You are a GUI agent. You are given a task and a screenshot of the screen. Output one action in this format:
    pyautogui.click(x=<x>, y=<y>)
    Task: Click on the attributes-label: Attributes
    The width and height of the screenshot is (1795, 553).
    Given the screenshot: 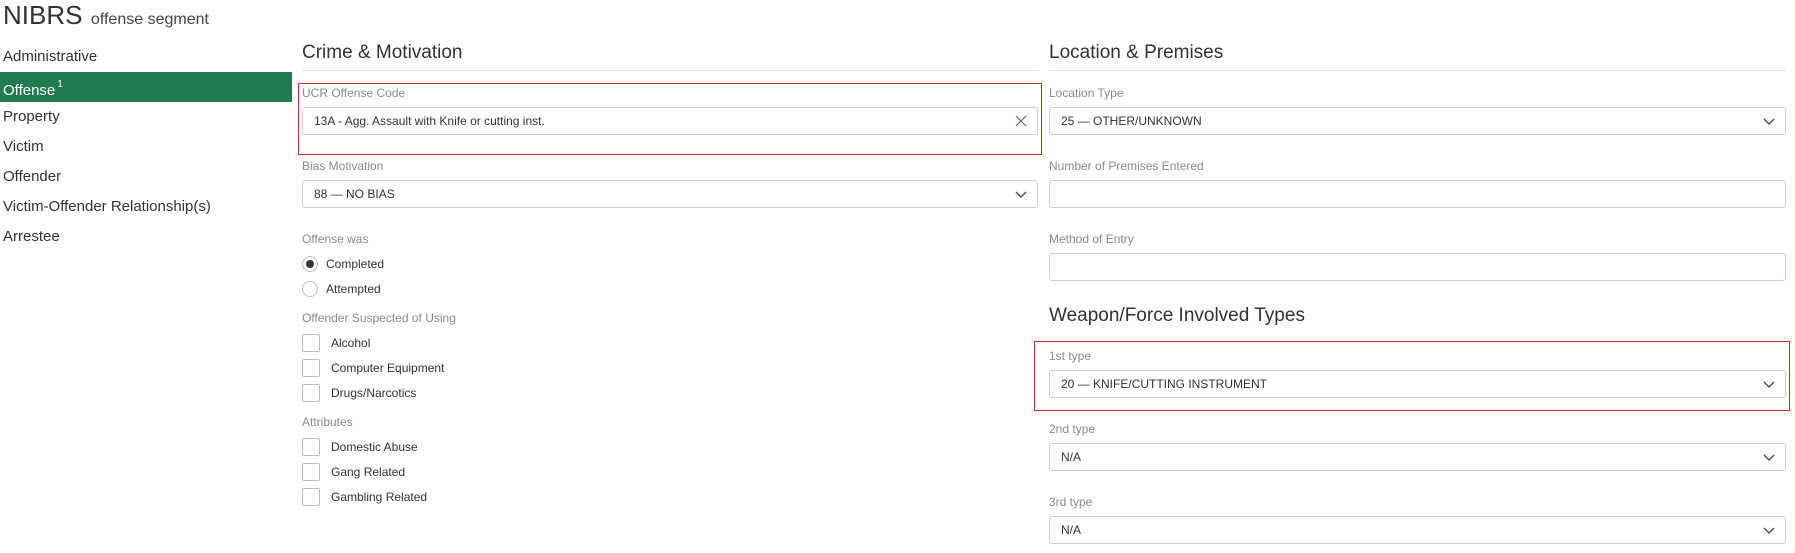 What is the action you would take?
    pyautogui.click(x=327, y=422)
    